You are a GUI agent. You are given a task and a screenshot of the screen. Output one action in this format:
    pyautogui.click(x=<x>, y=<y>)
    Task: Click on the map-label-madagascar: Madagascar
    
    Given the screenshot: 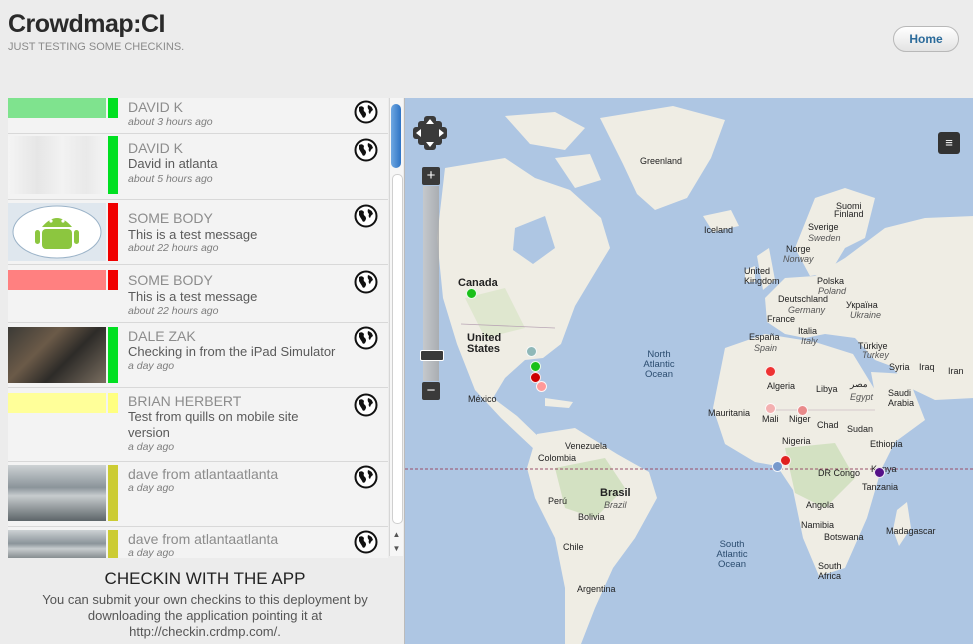 What is the action you would take?
    pyautogui.click(x=911, y=531)
    